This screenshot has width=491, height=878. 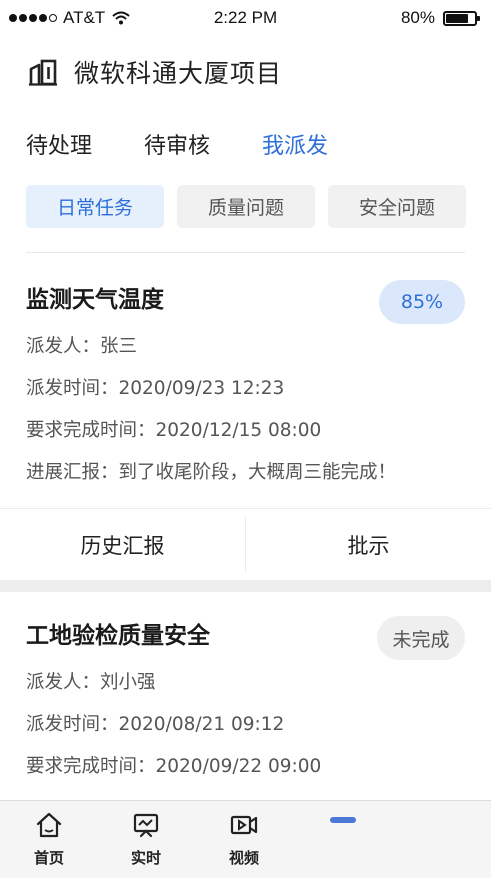 I want to click on category-quality-issues: 质量问题, so click(x=246, y=206).